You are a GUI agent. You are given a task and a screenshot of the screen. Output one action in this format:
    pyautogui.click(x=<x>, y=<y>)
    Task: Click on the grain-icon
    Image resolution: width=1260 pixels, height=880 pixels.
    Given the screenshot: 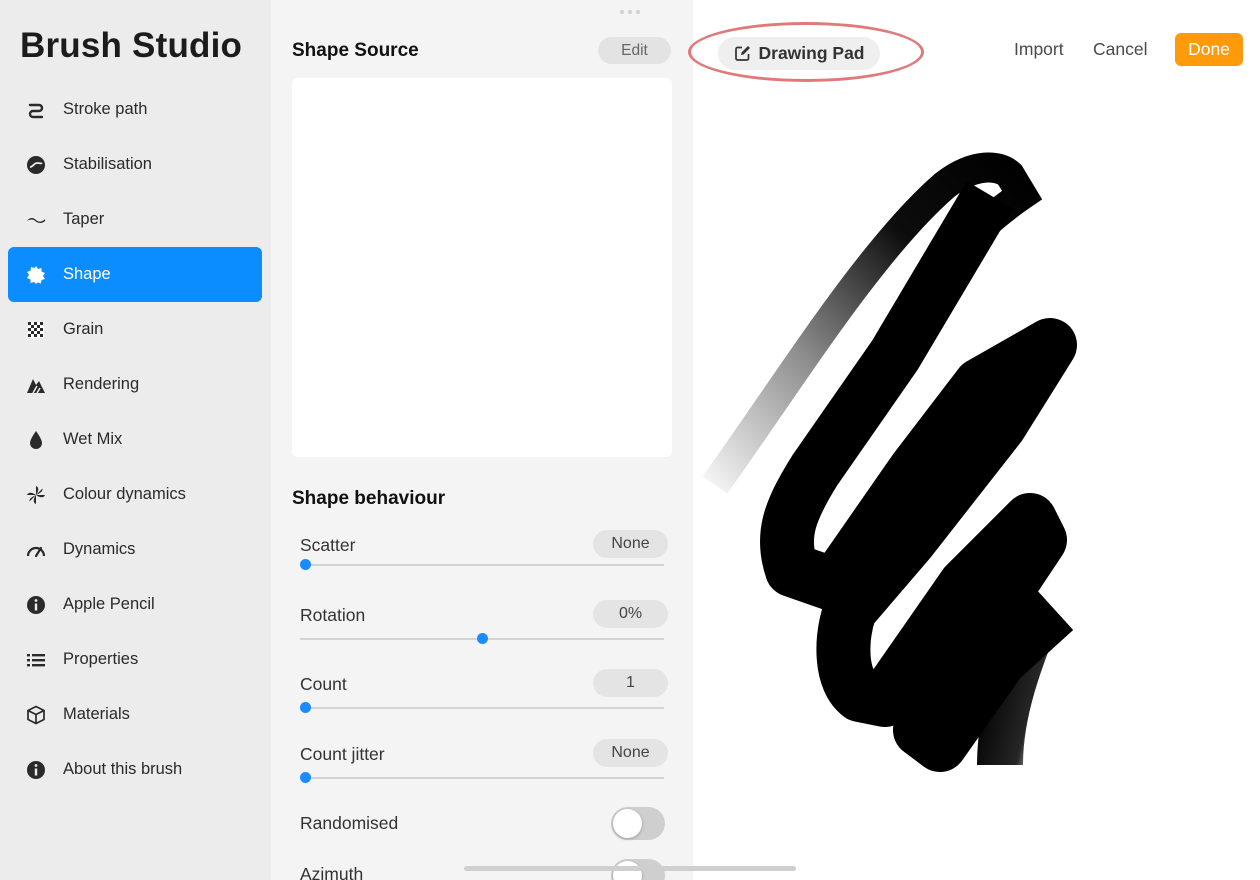 What is the action you would take?
    pyautogui.click(x=36, y=330)
    